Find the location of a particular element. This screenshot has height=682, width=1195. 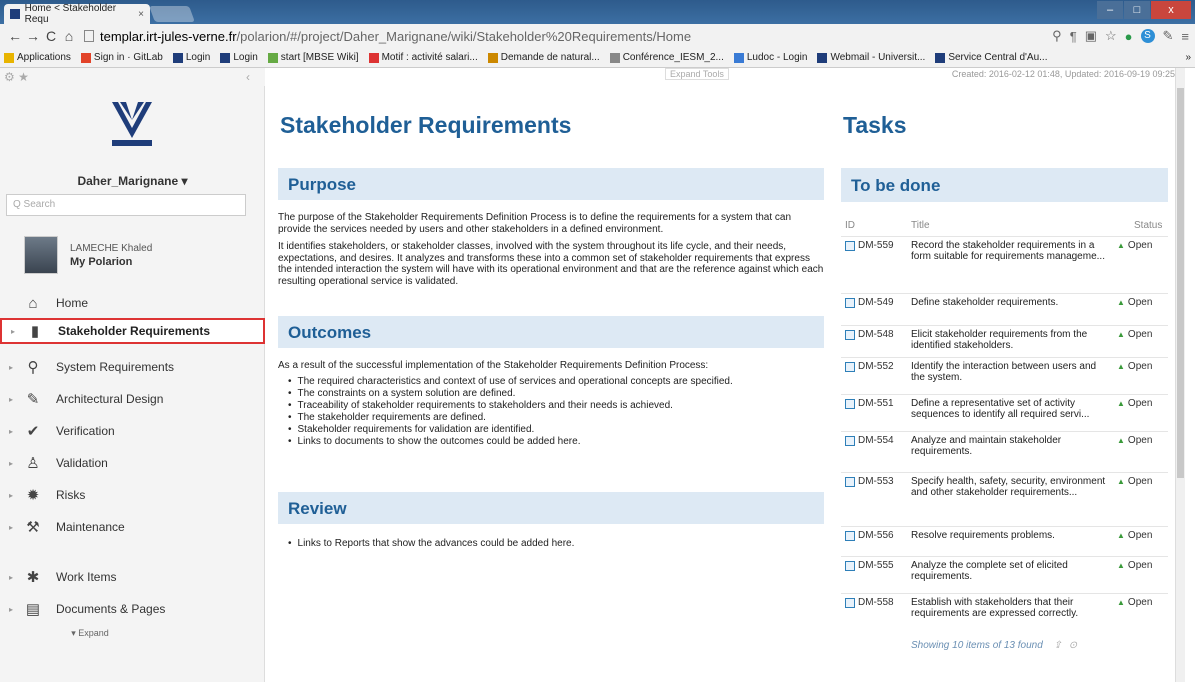

sidebar-item-home: ⌂ Home is located at coordinates (132, 303).